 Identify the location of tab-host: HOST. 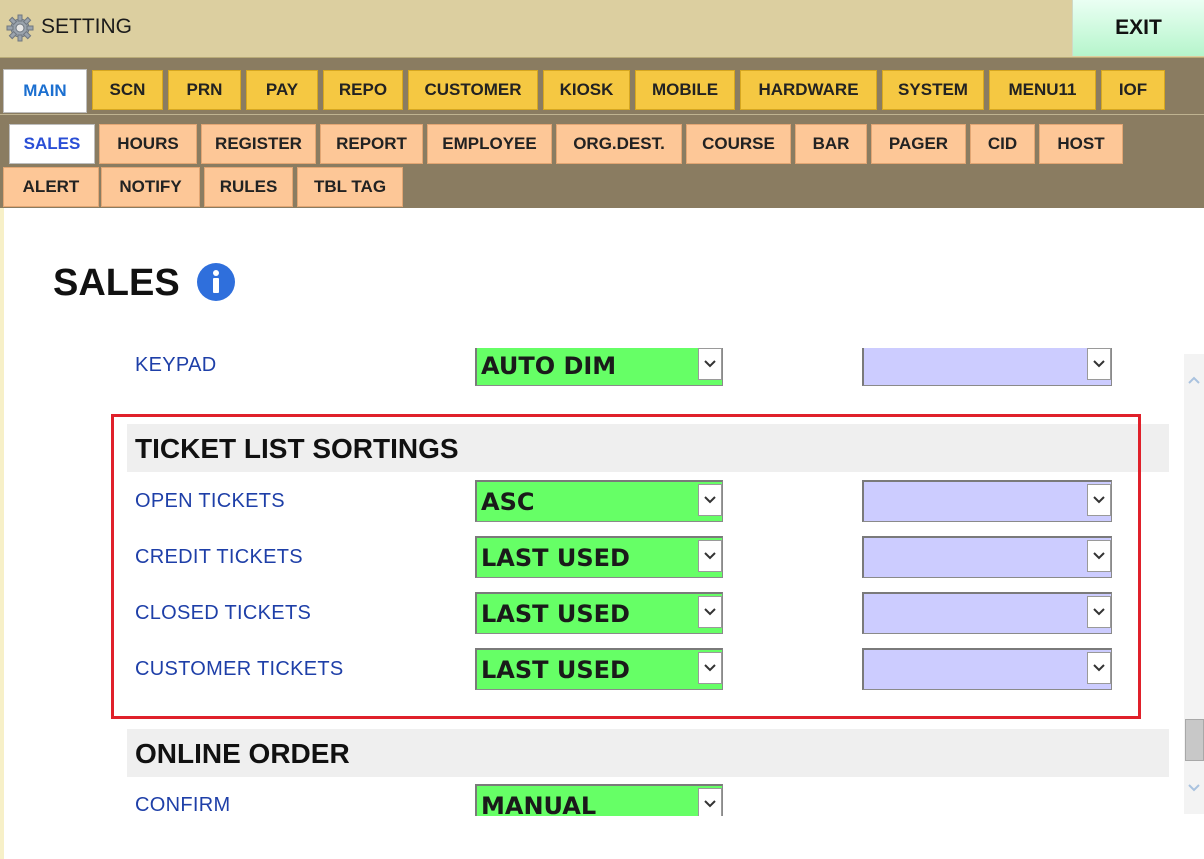
(1081, 144).